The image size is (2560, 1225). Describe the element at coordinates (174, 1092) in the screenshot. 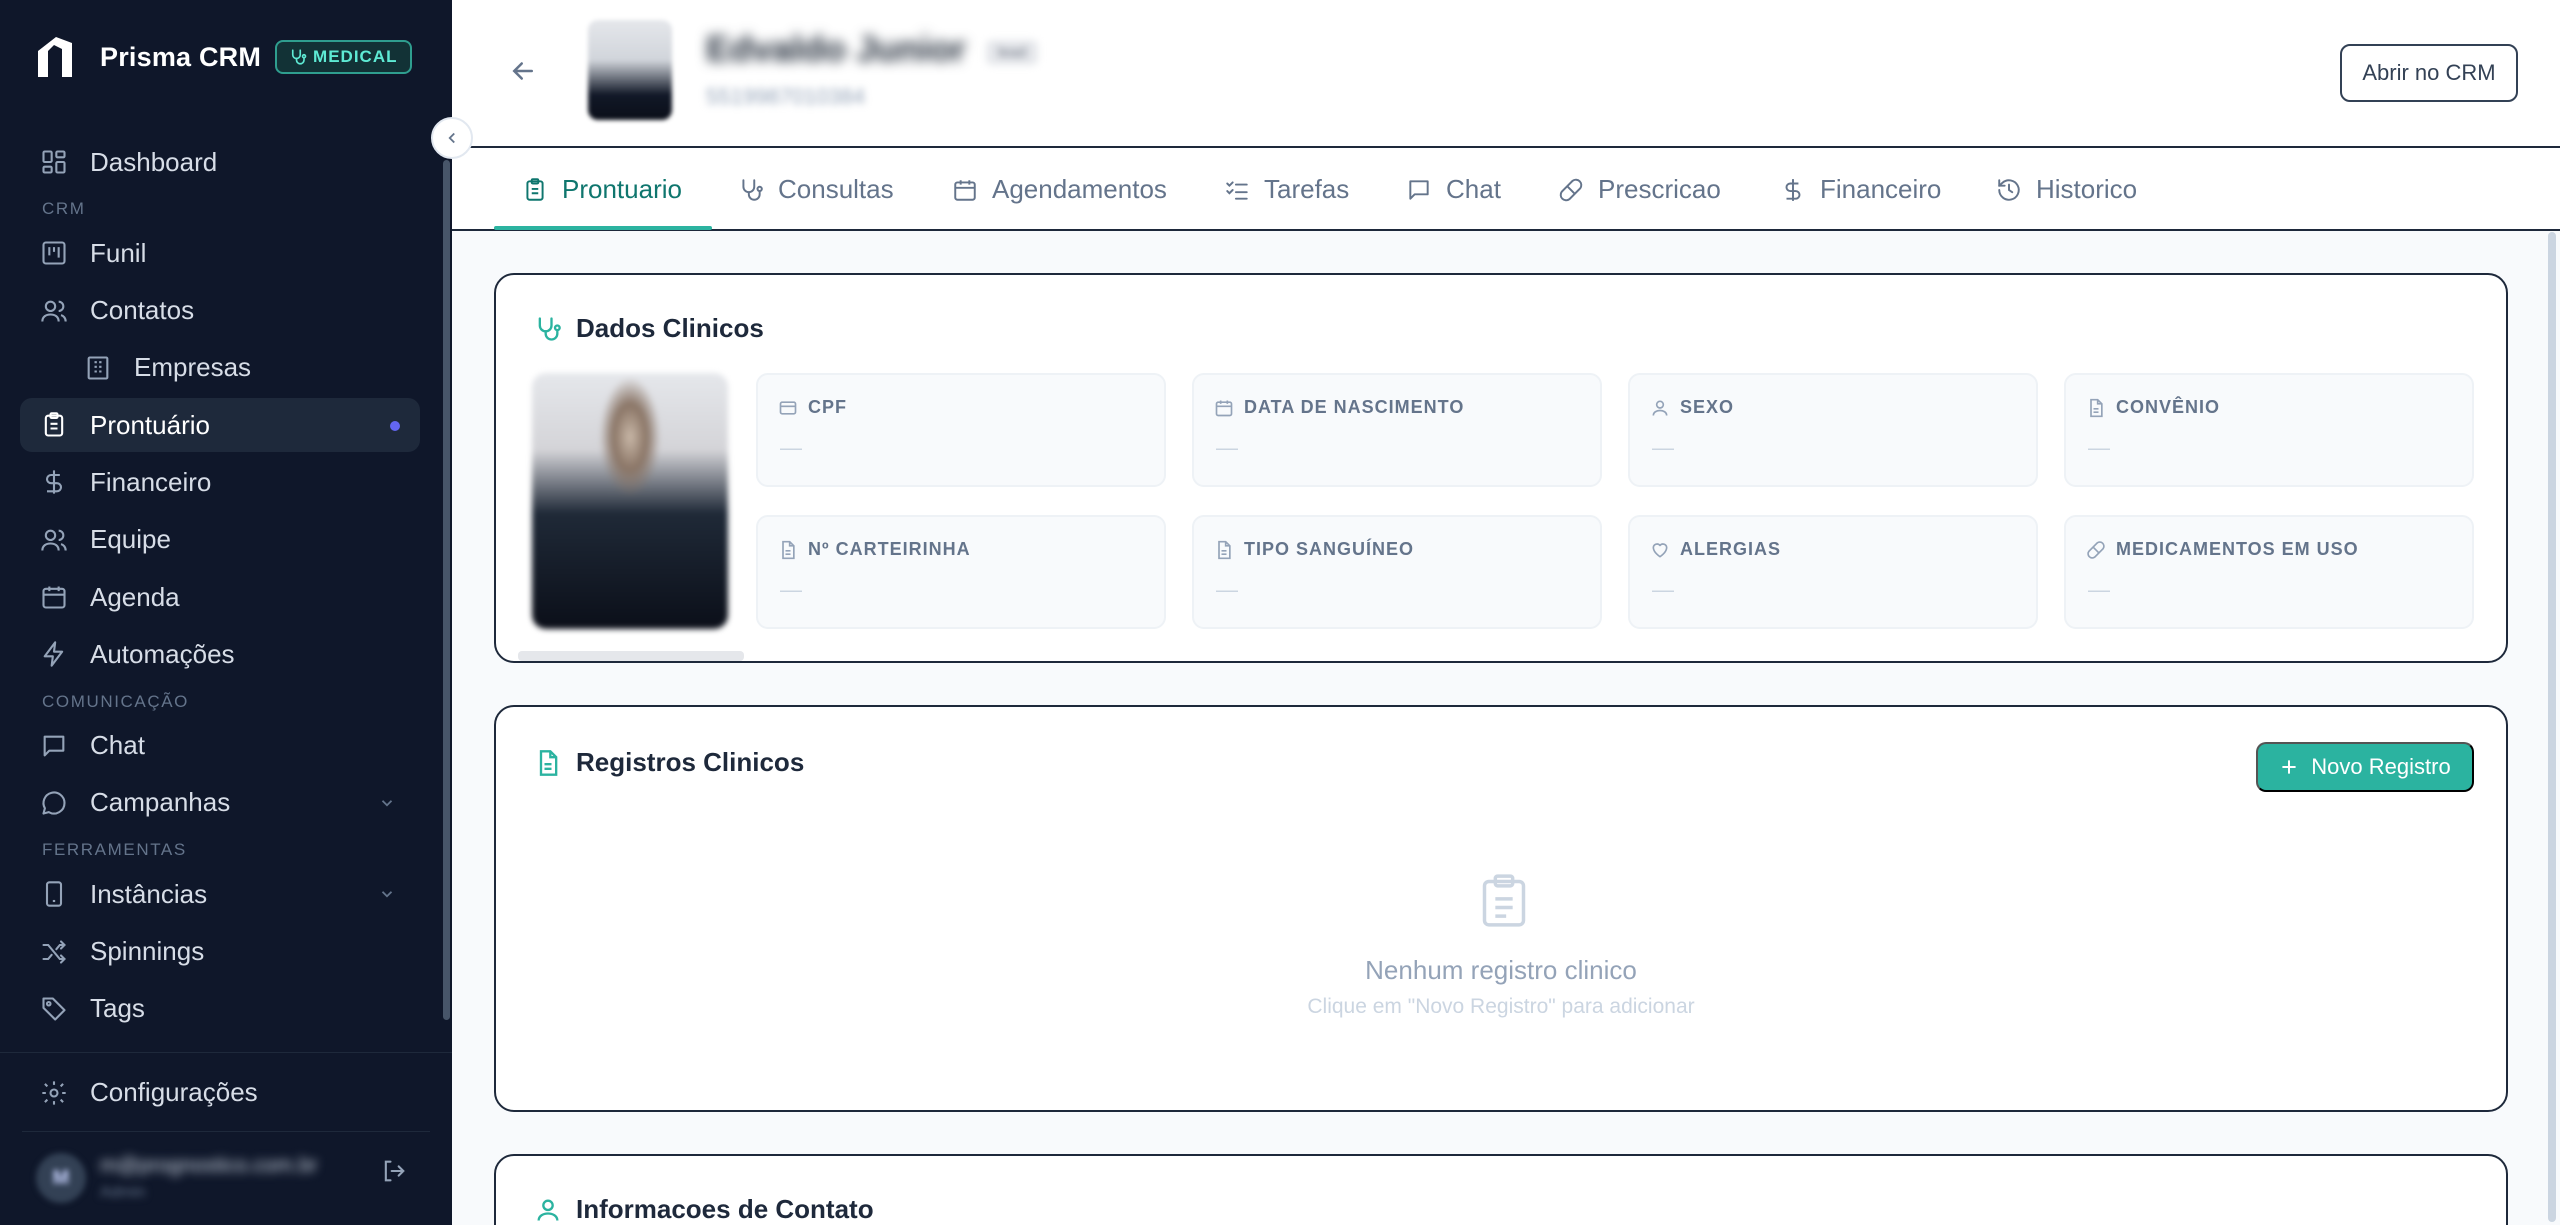

I see `sidebar-item-label: Configurações` at that location.